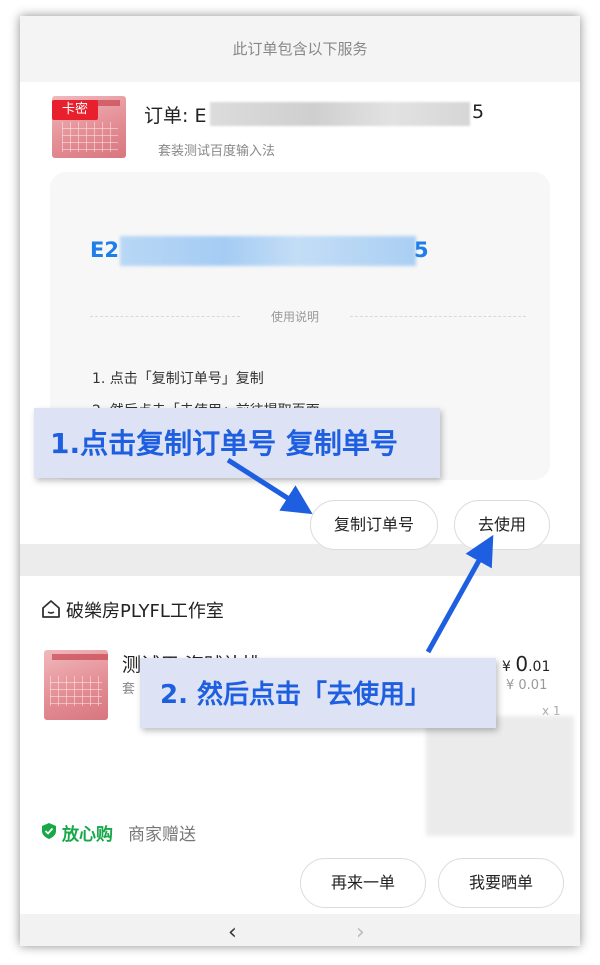 This screenshot has height=965, width=600. Describe the element at coordinates (87, 835) in the screenshot. I see `trust-label: 放心购` at that location.